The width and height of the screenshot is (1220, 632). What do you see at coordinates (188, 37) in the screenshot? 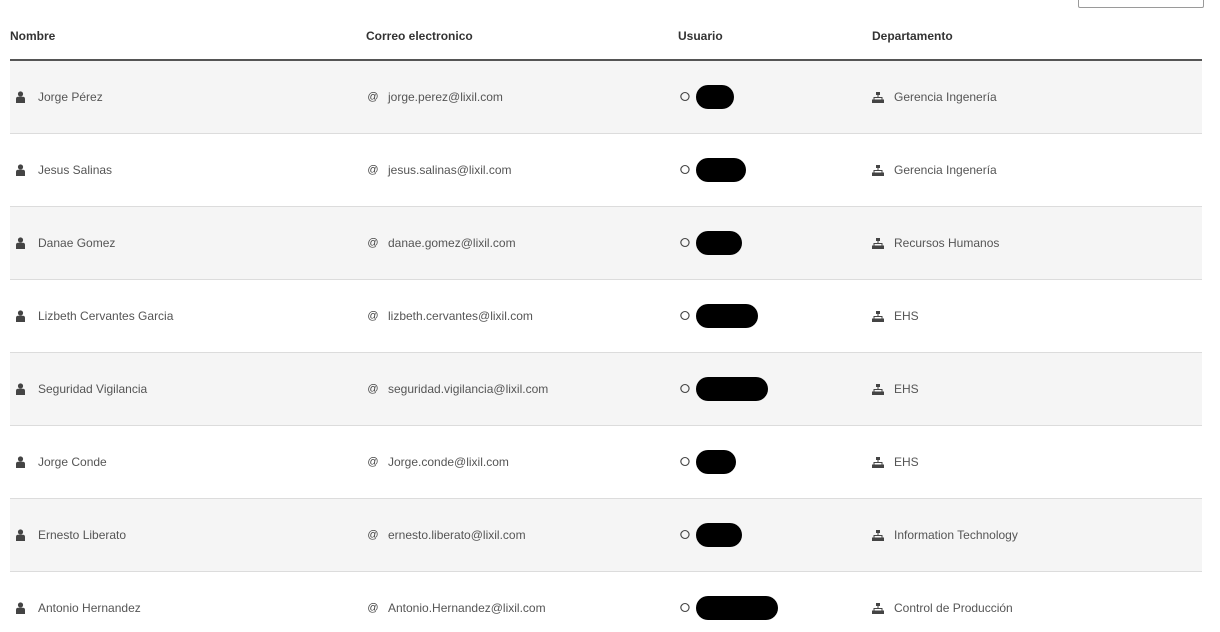
I see `header-name: Nombre` at bounding box center [188, 37].